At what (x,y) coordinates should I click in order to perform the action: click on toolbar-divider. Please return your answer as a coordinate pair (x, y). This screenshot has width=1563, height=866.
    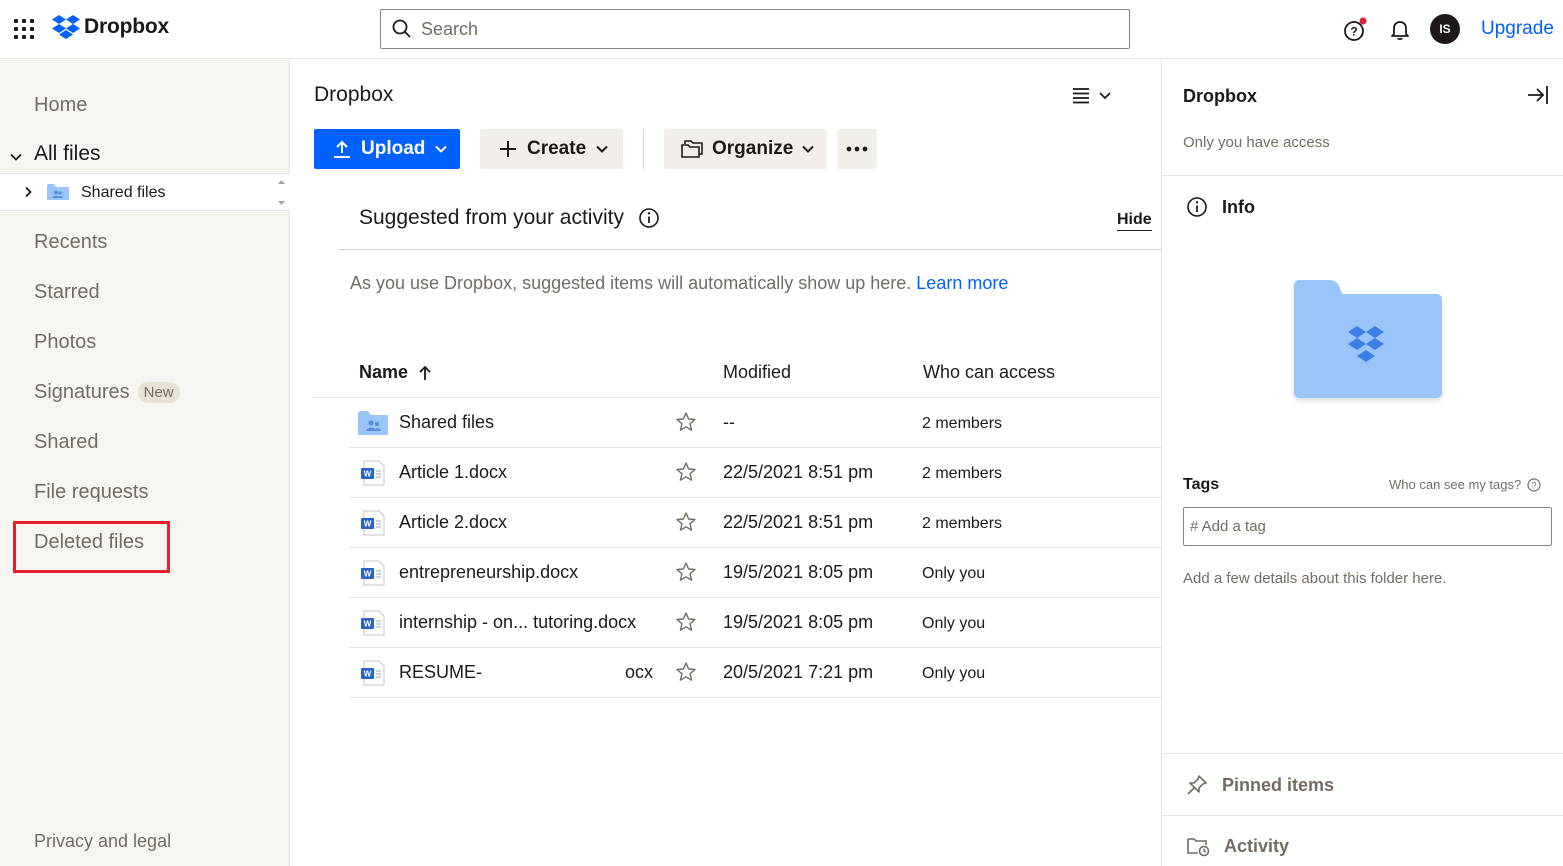
    Looking at the image, I should click on (643, 149).